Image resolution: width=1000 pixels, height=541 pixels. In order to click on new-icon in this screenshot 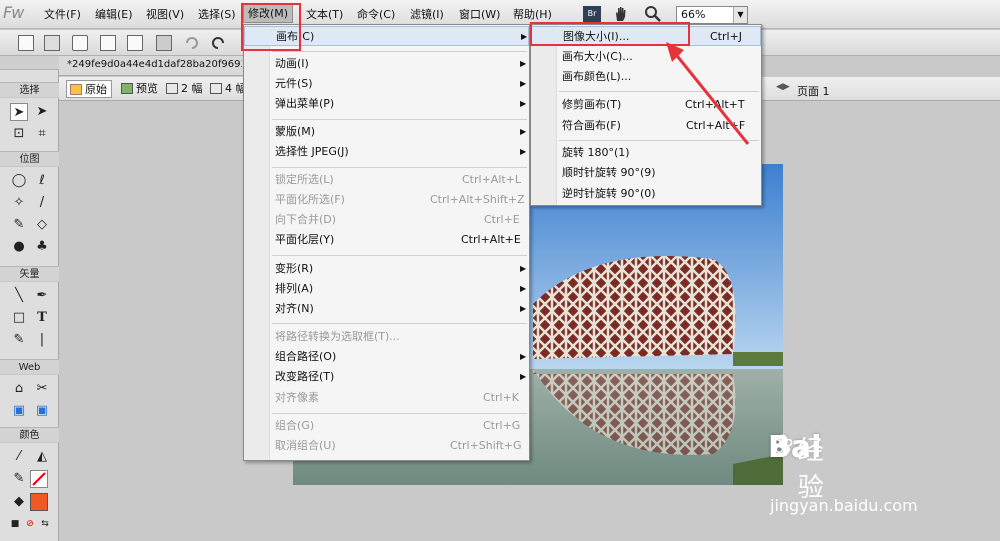, I will do `click(26, 43)`.